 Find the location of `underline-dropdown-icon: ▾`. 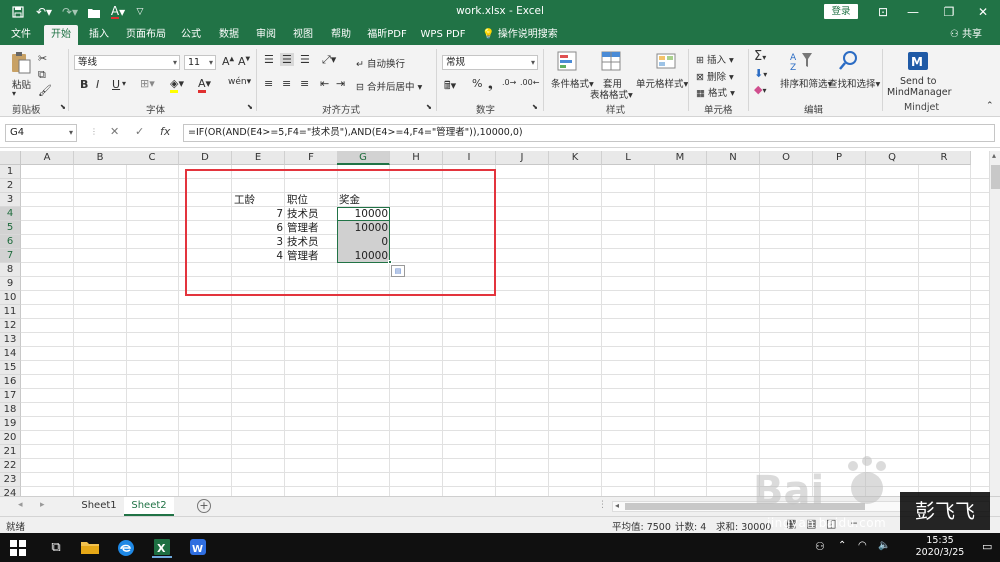

underline-dropdown-icon: ▾ is located at coordinates (124, 83).